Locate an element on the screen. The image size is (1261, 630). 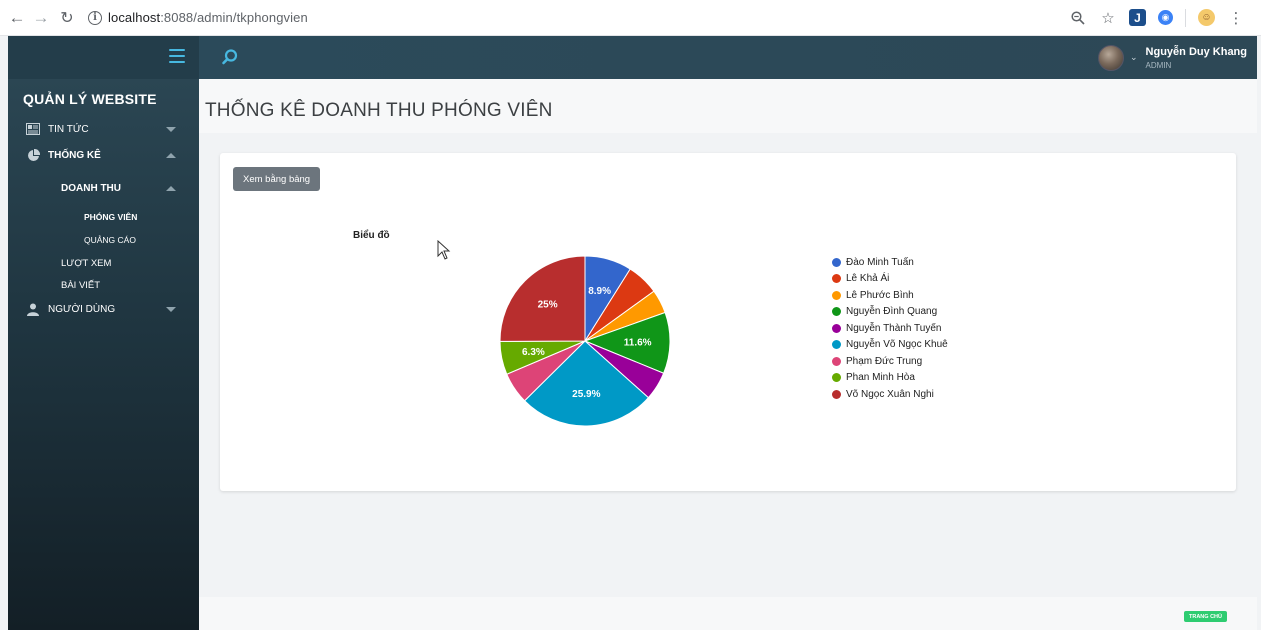
sidebar-item-news: TIN TỨC is located at coordinates (103, 129).